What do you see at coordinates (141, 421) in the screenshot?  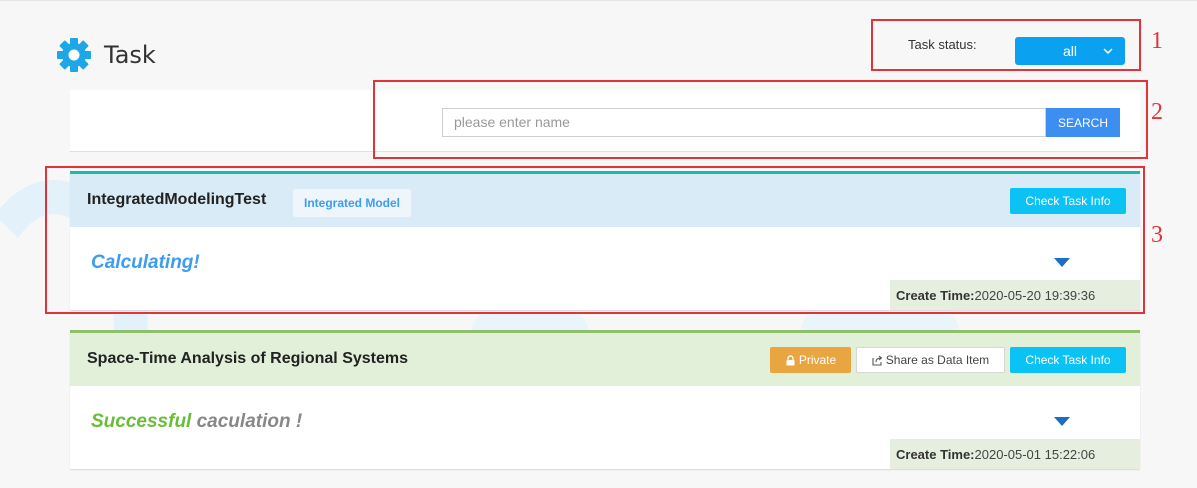 I see `state-success: Successful` at bounding box center [141, 421].